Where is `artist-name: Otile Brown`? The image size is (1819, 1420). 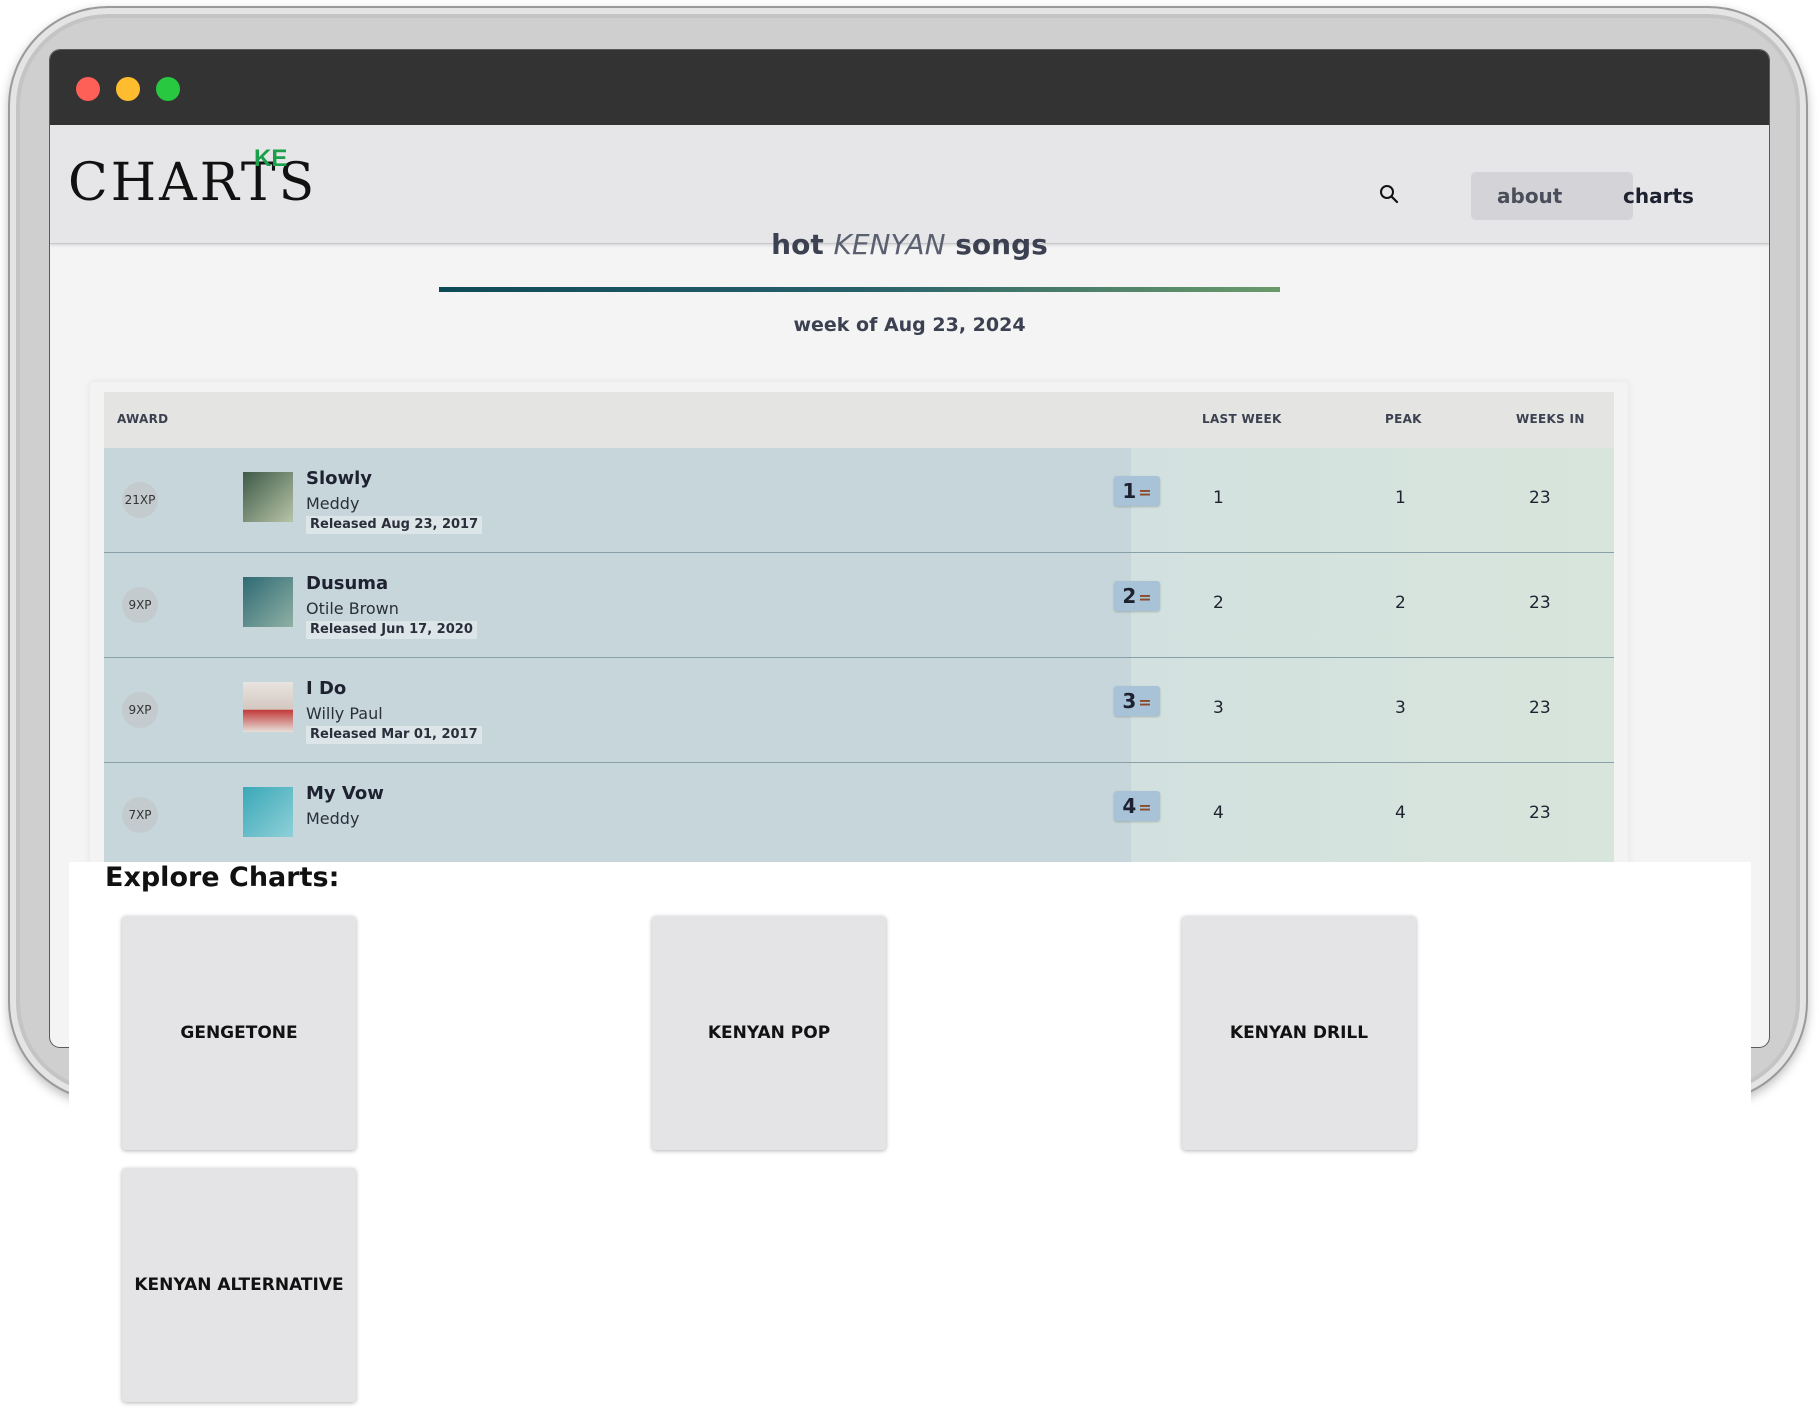
artist-name: Otile Brown is located at coordinates (352, 608).